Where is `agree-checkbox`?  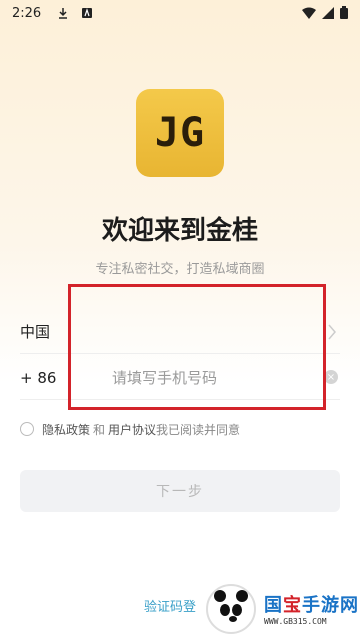
agree-checkbox is located at coordinates (27, 429).